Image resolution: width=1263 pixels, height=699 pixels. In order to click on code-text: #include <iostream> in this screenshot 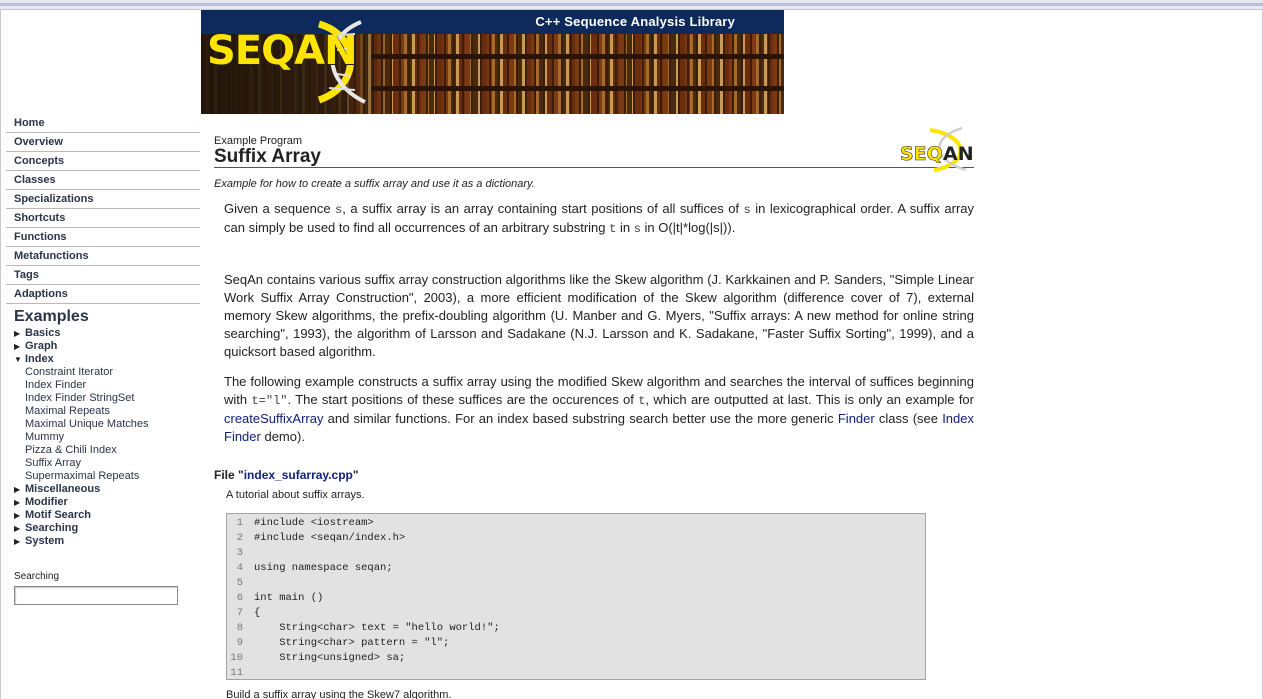, I will do `click(314, 523)`.